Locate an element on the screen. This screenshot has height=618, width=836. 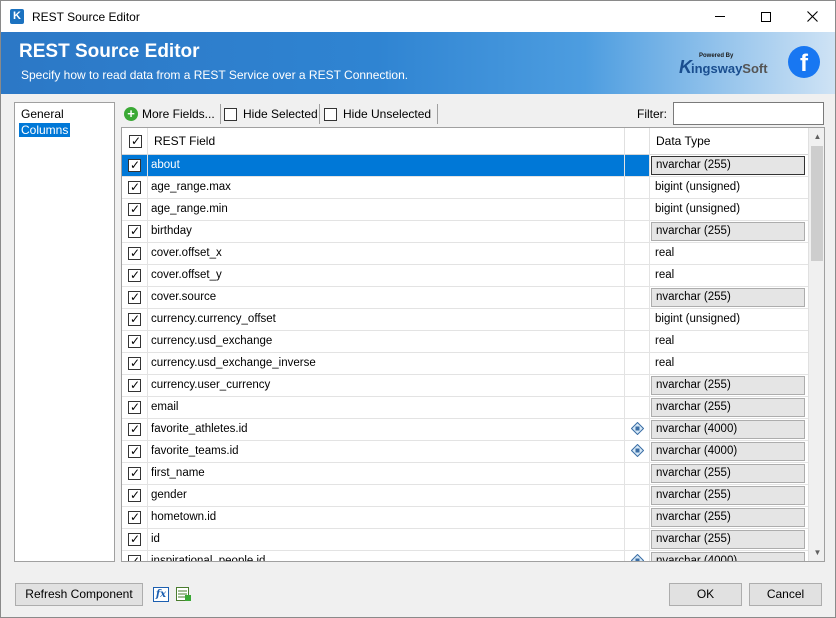
table-row: ✓ gender nvarchar (255) is located at coordinates (465, 496).